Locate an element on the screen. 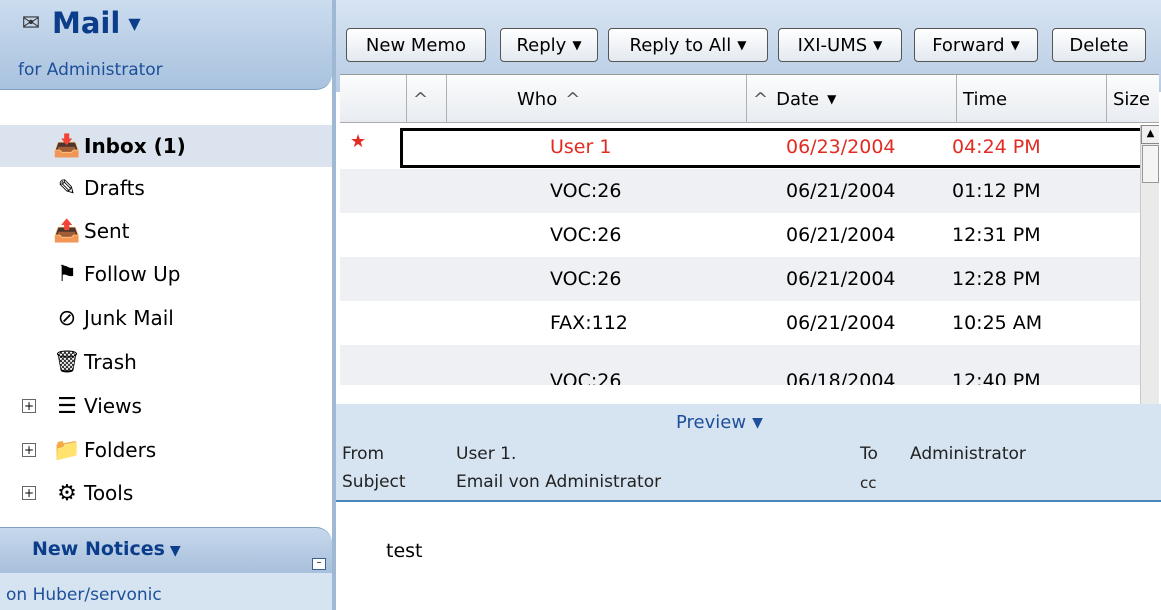 The height and width of the screenshot is (610, 1161). message-list-header: ^ Who ^ ^ Date ▼ Time Size is located at coordinates (749, 99).